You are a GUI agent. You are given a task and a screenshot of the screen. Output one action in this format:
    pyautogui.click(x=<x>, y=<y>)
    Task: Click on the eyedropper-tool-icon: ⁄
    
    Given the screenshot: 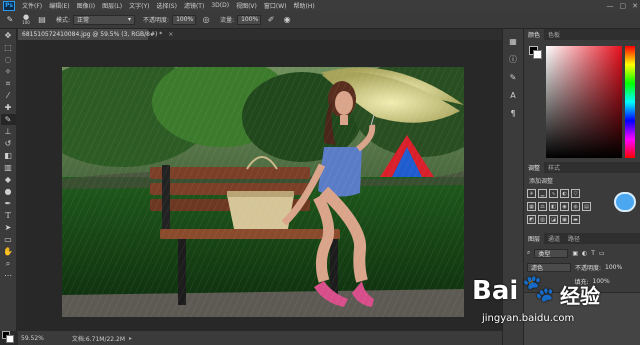 What is the action you would take?
    pyautogui.click(x=8, y=95)
    